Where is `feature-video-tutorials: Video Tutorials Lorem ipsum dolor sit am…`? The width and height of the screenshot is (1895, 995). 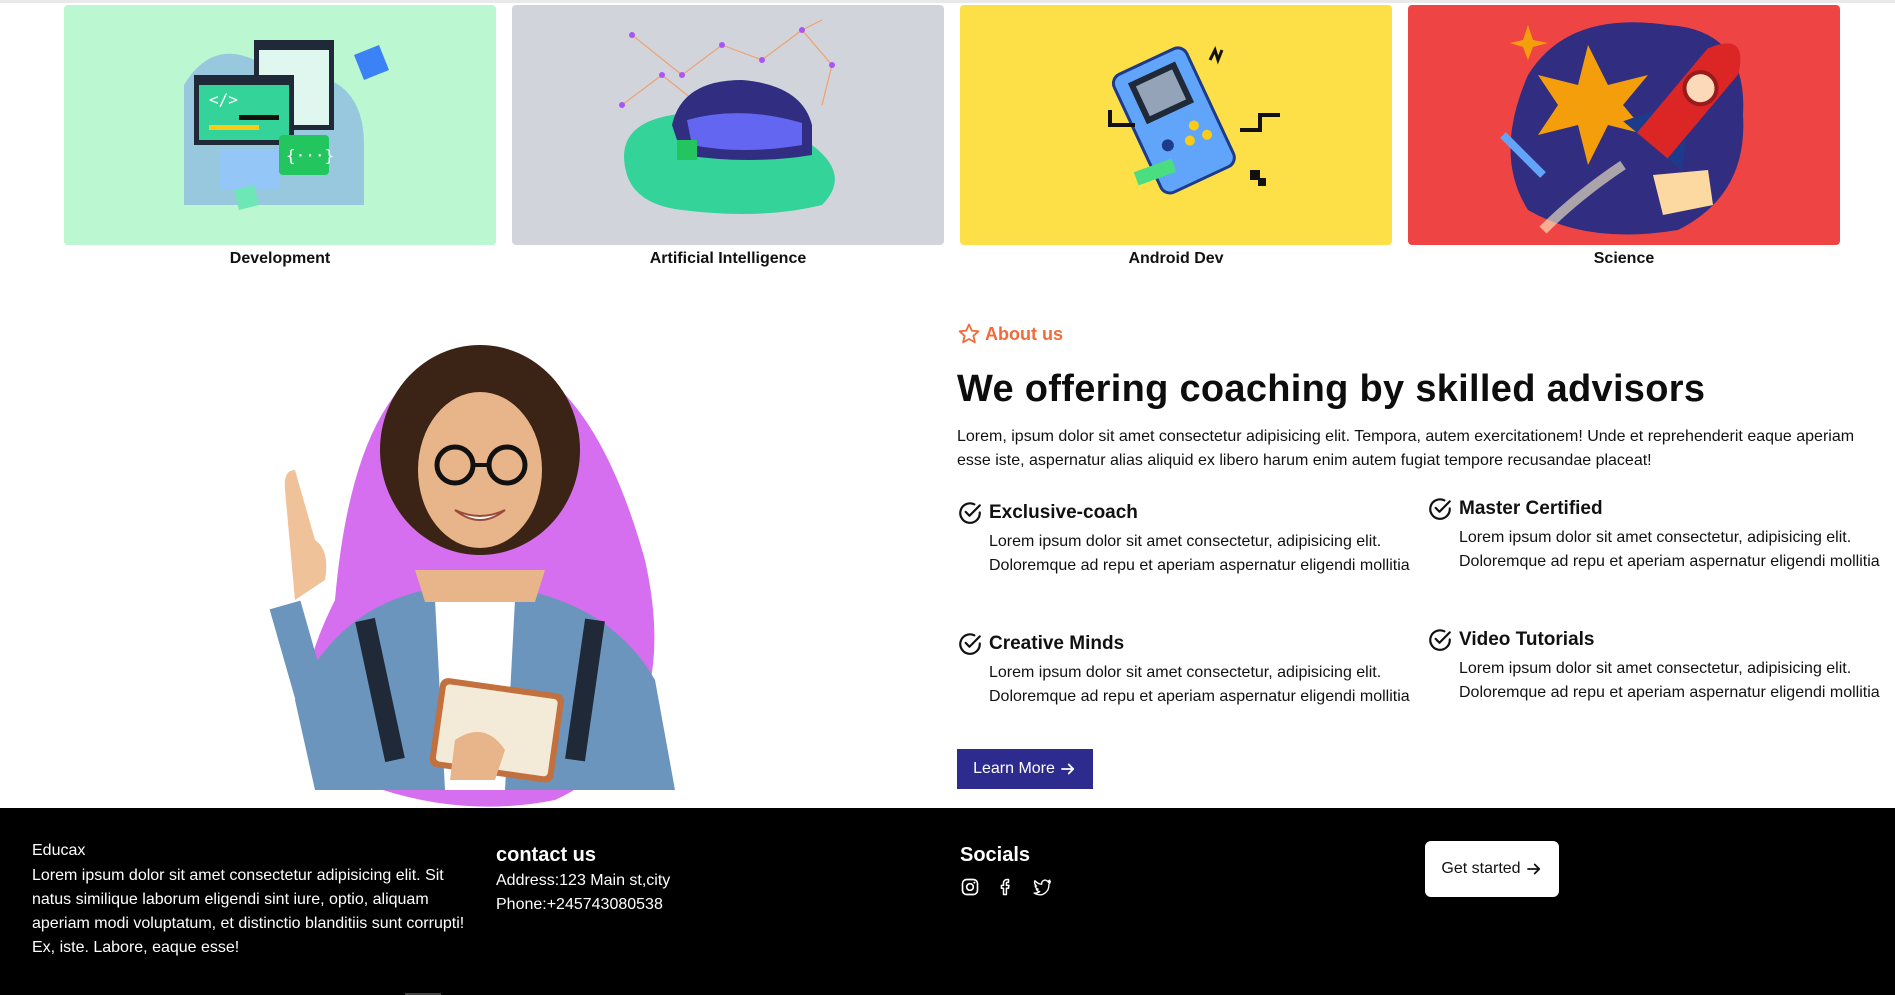 feature-video-tutorials: Video Tutorials Lorem ipsum dolor sit am… is located at coordinates (1661, 666).